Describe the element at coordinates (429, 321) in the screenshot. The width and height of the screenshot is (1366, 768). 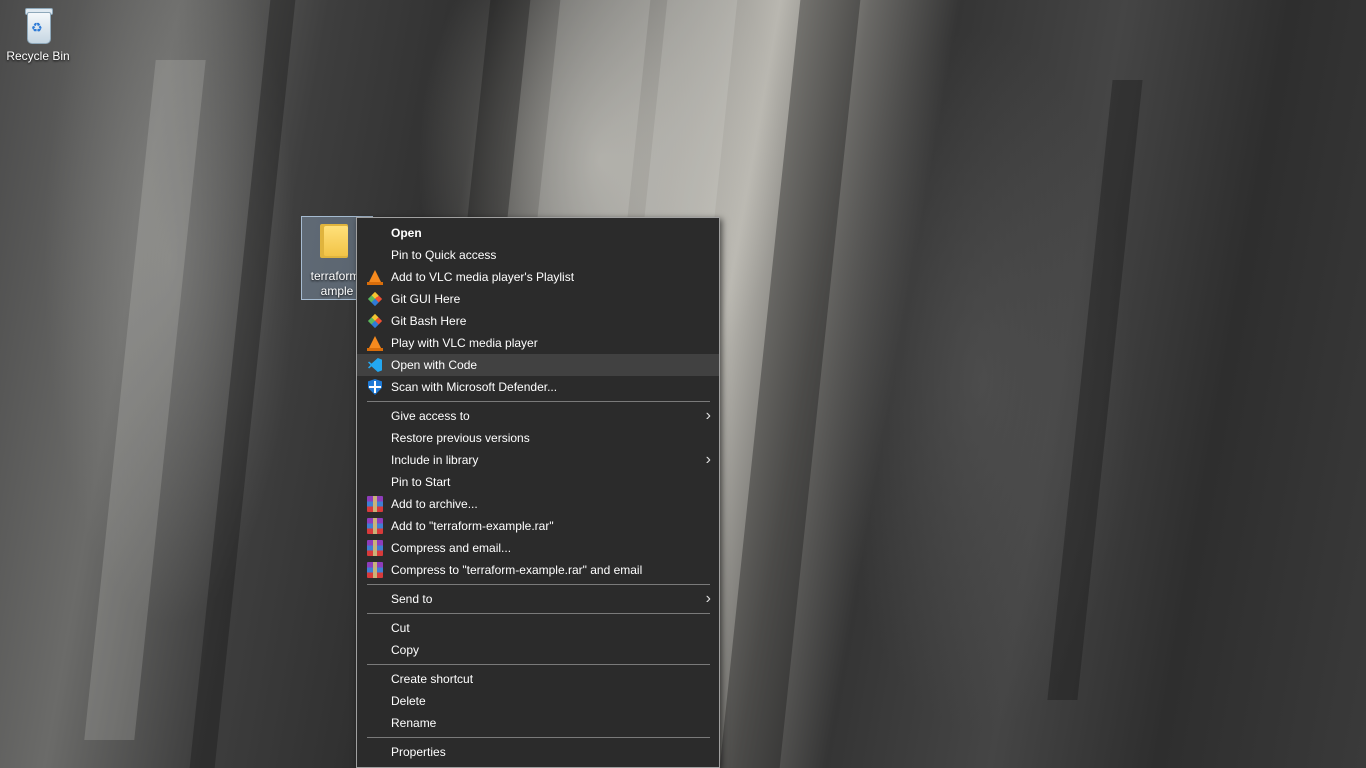
I see `menu-item-label: Git Bash Here` at that location.